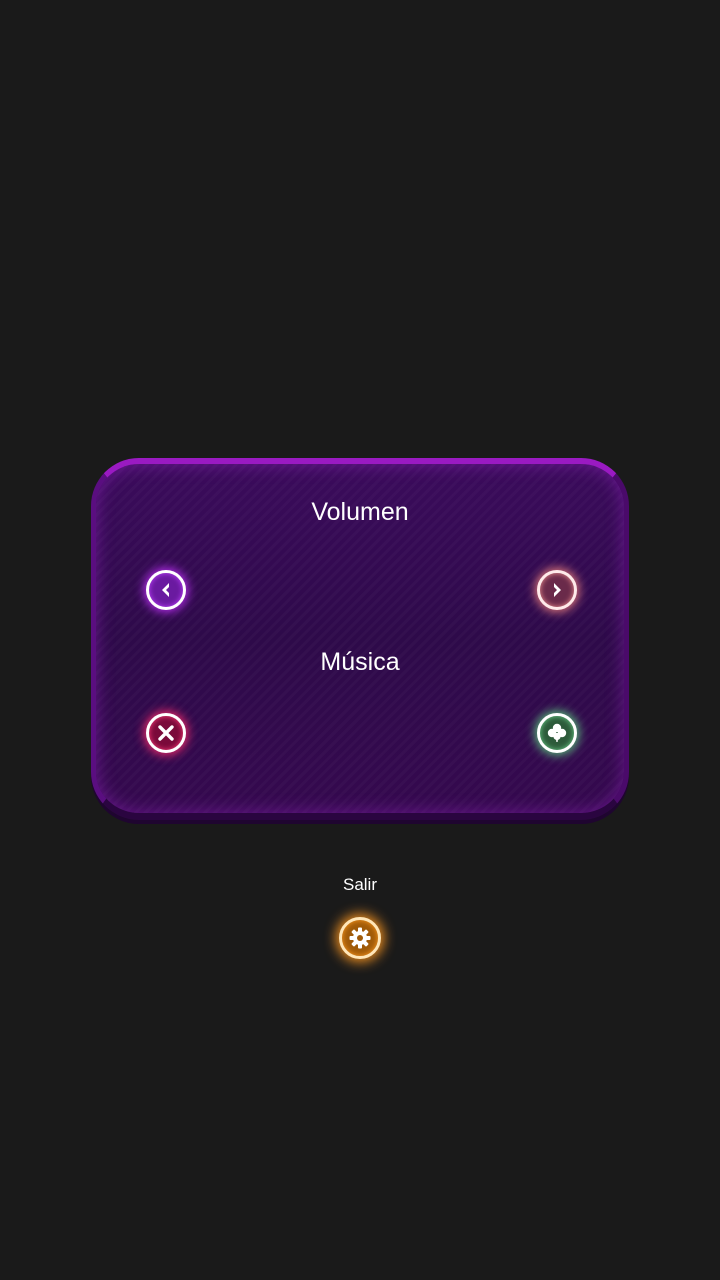 The height and width of the screenshot is (1280, 720). I want to click on exit-button, so click(360, 938).